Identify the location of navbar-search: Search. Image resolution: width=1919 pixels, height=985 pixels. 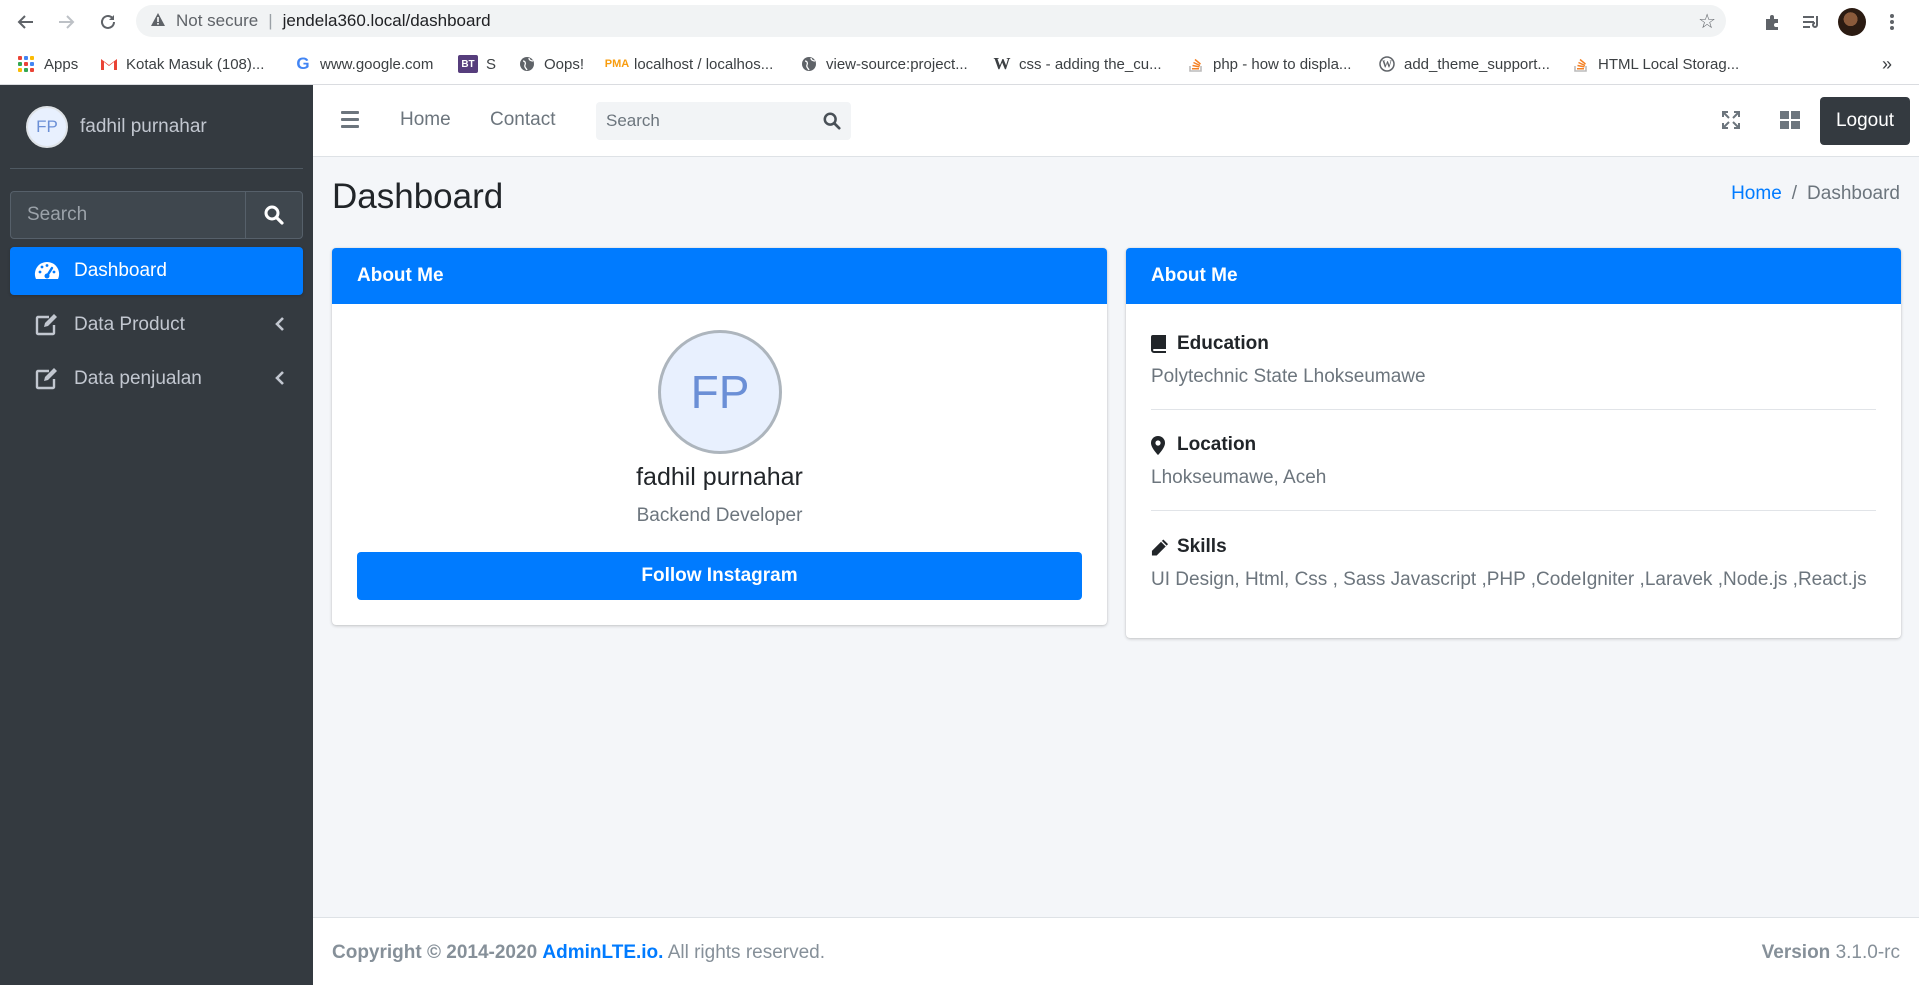
(723, 121).